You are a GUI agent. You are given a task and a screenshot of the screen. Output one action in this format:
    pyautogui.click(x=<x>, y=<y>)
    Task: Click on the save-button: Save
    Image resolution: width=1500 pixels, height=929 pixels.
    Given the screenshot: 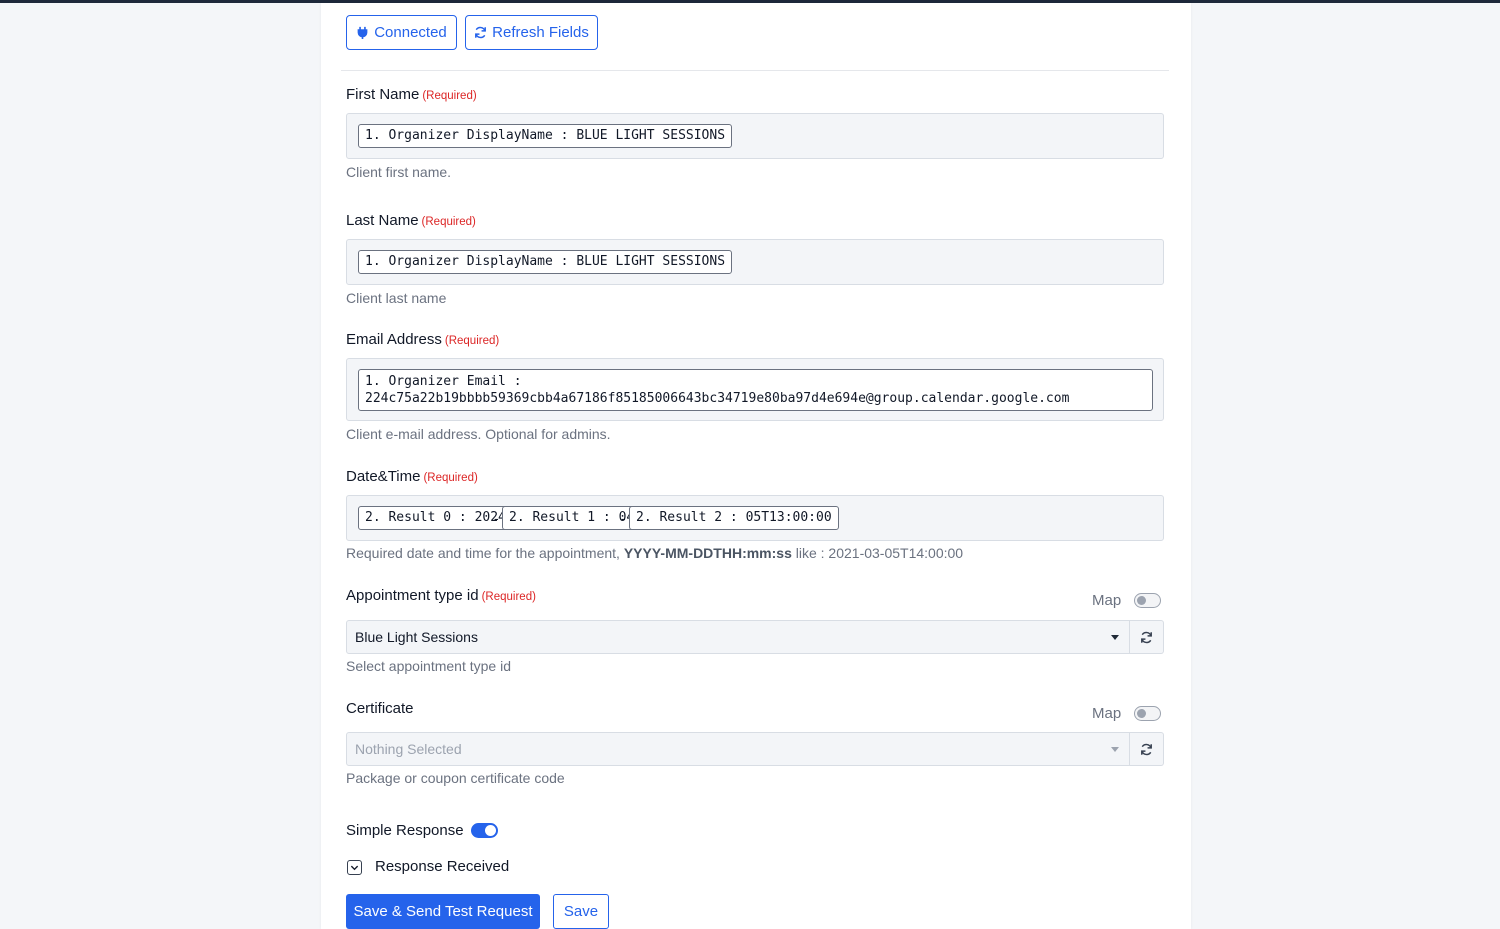 What is the action you would take?
    pyautogui.click(x=581, y=911)
    